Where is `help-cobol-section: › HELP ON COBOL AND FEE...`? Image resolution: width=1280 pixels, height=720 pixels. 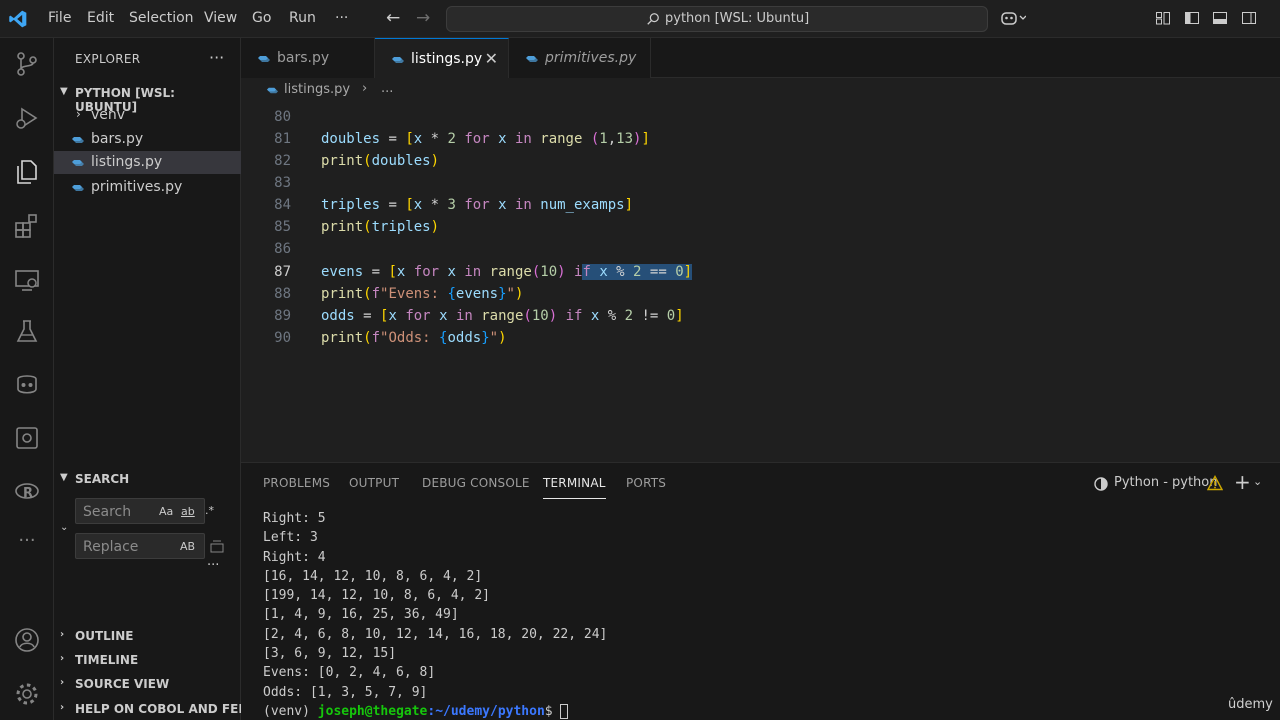 help-cobol-section: › HELP ON COBOL AND FEE... is located at coordinates (157, 709).